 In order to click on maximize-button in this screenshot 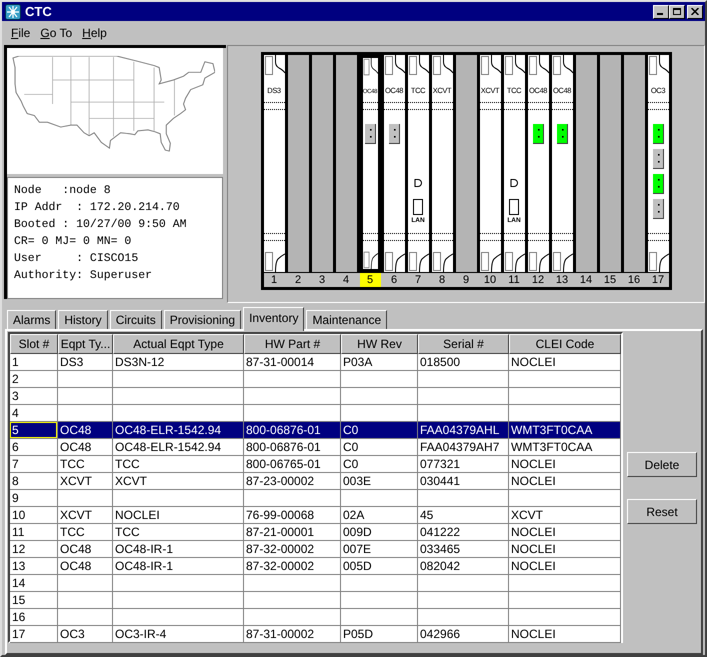, I will do `click(677, 11)`.